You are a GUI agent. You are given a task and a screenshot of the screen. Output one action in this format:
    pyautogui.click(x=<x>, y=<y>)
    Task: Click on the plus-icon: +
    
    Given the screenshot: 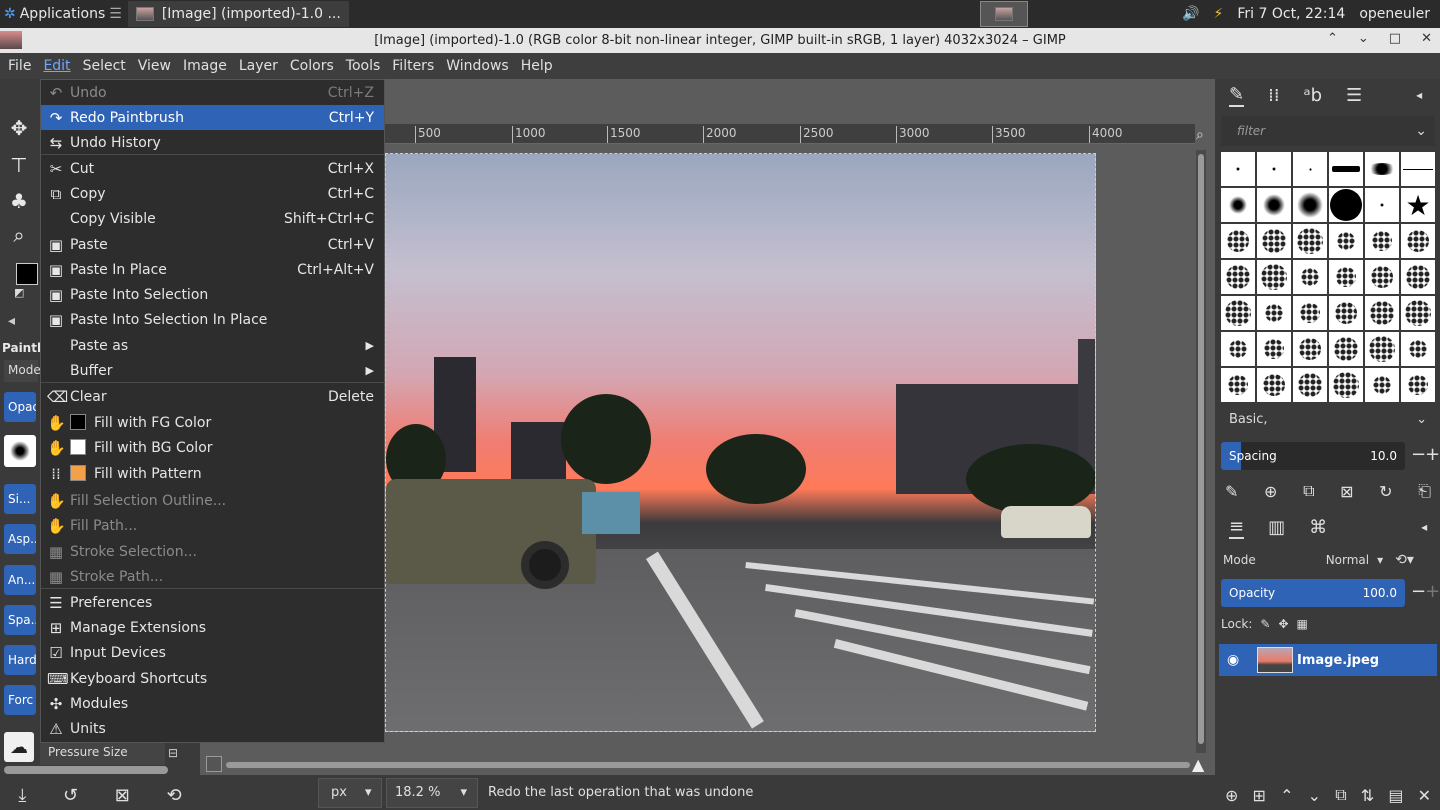 What is the action you would take?
    pyautogui.click(x=1432, y=454)
    